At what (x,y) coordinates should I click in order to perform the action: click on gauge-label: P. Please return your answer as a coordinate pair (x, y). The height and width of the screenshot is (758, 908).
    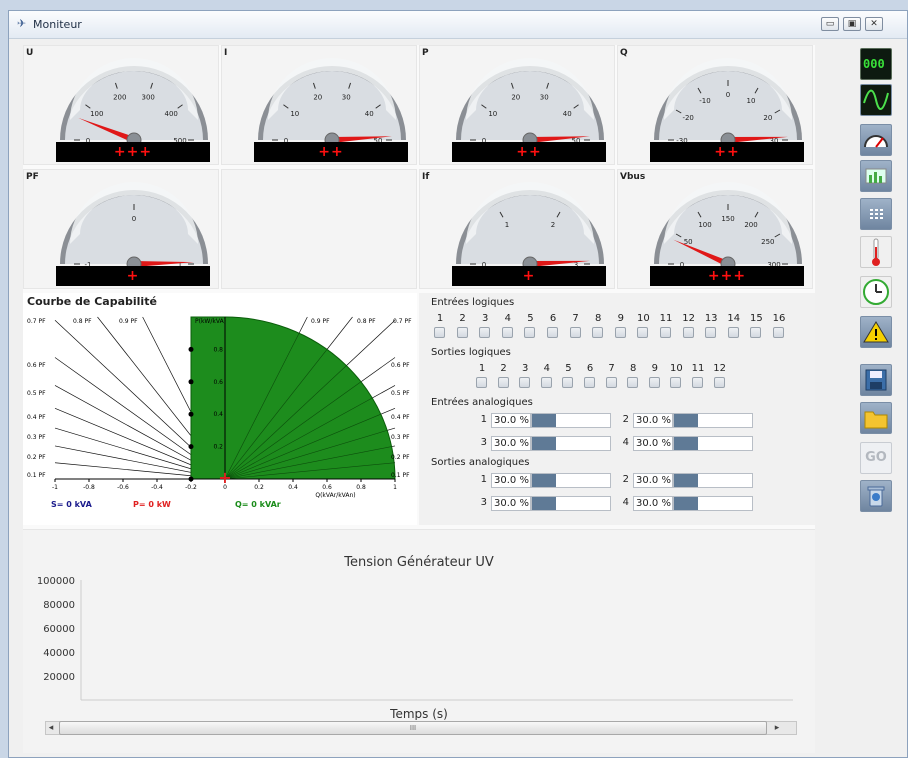
    Looking at the image, I should click on (425, 53).